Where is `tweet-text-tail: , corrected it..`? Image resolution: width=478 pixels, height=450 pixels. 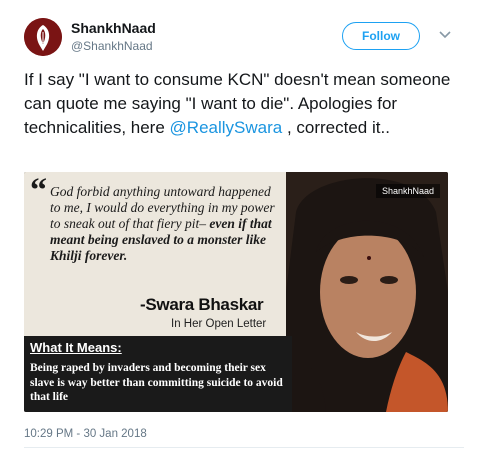 tweet-text-tail: , corrected it.. is located at coordinates (336, 127).